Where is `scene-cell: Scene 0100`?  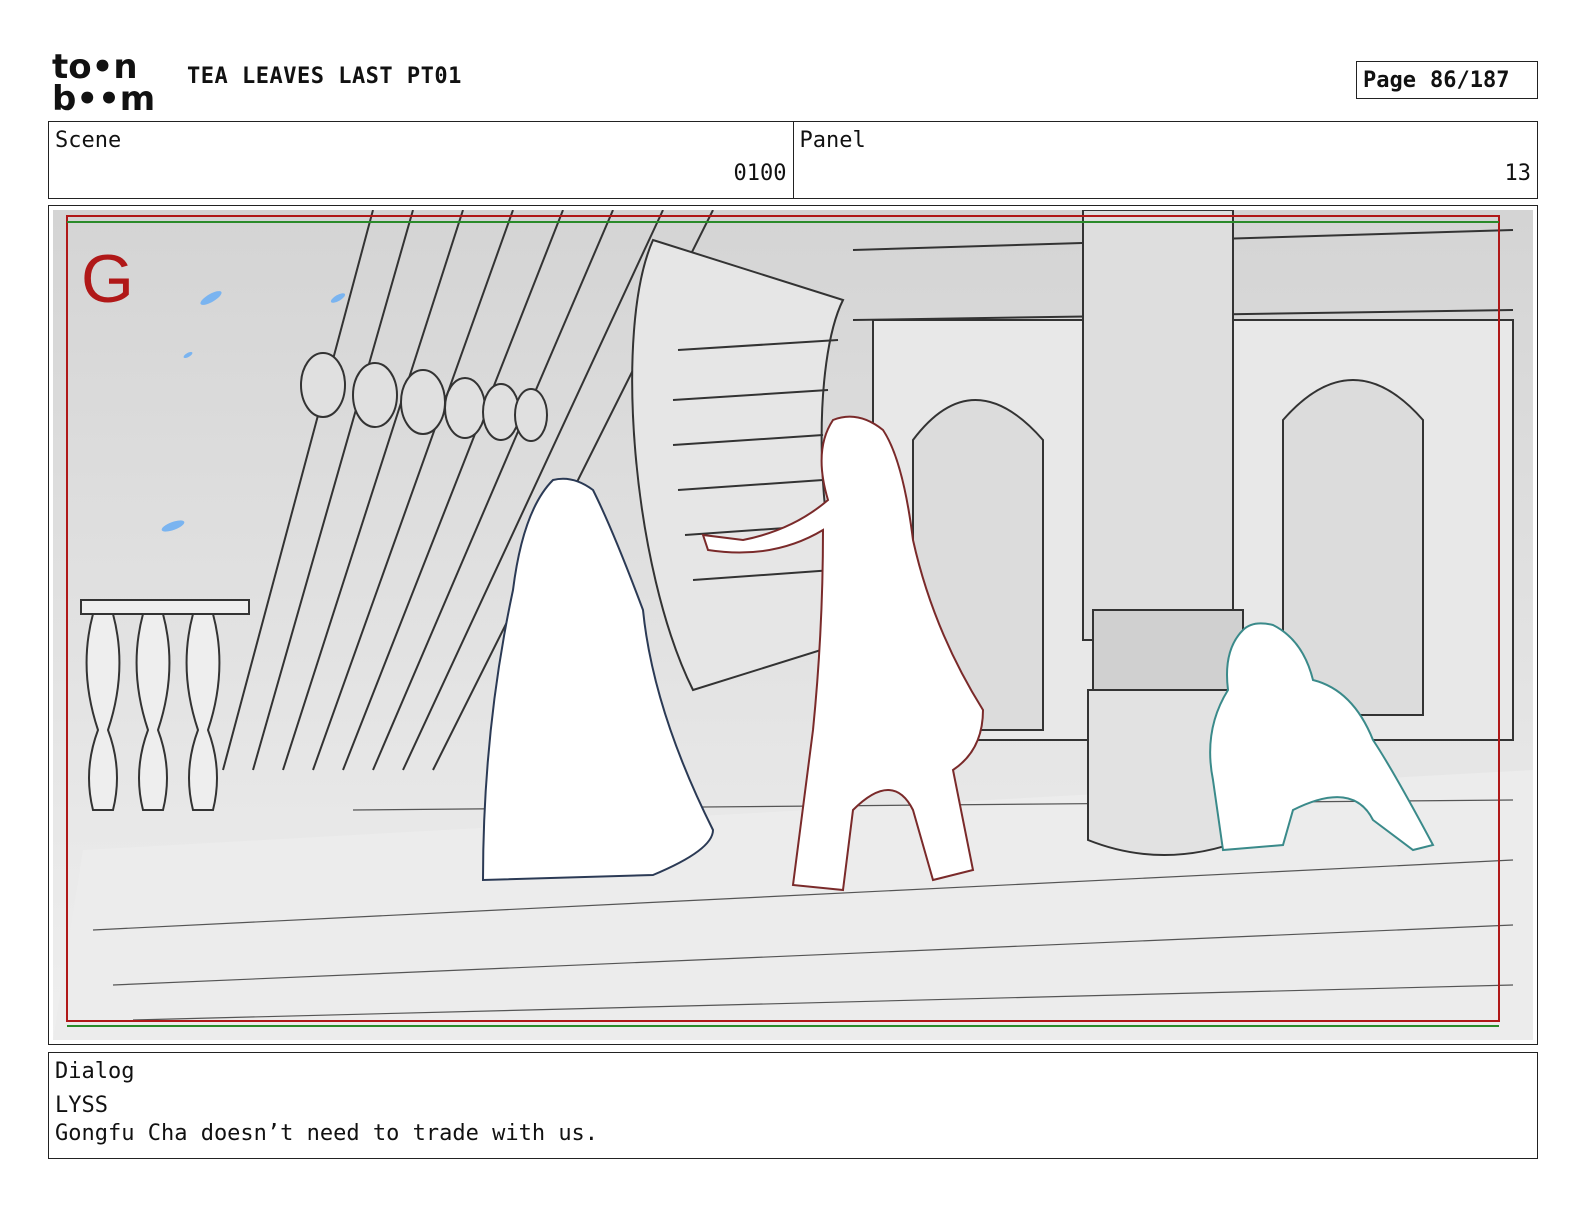
scene-cell: Scene 0100 is located at coordinates (421, 160).